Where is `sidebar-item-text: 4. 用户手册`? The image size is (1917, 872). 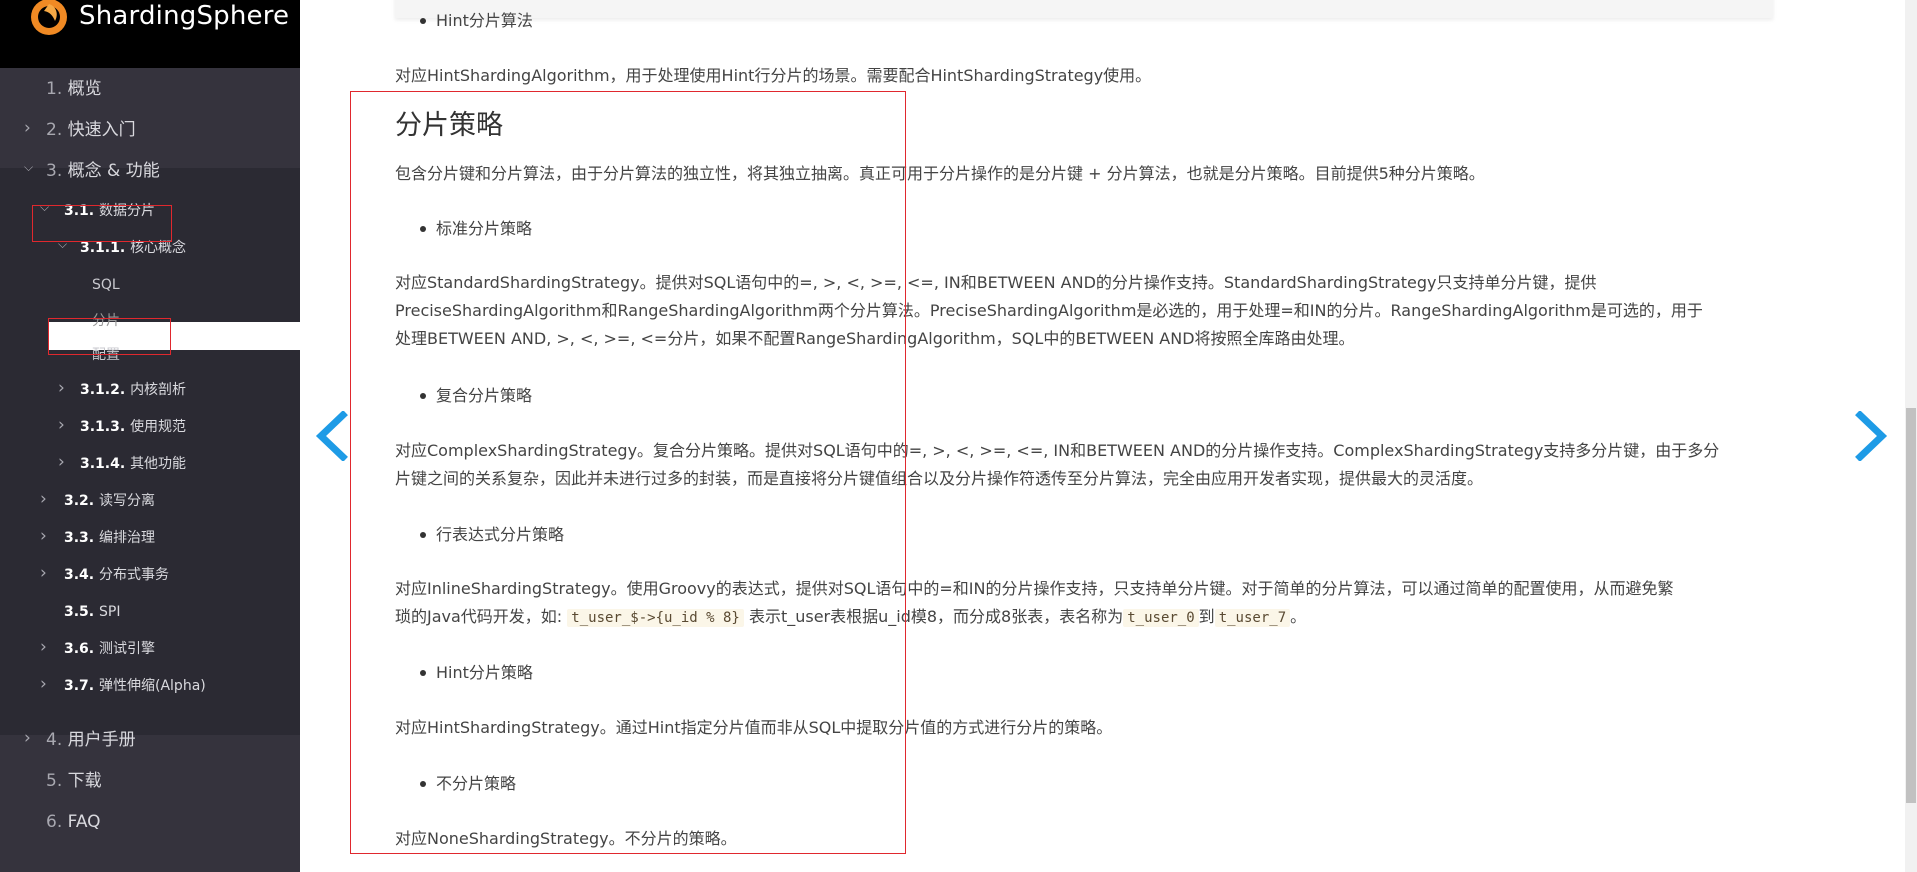
sidebar-item-text: 4. 用户手册 is located at coordinates (91, 740).